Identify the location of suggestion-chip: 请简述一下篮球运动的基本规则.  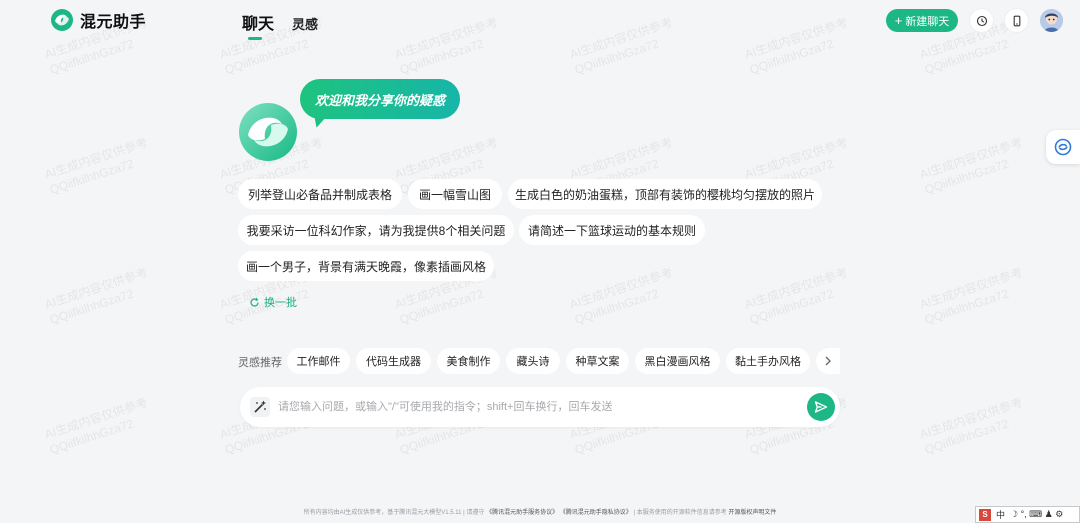
(612, 230).